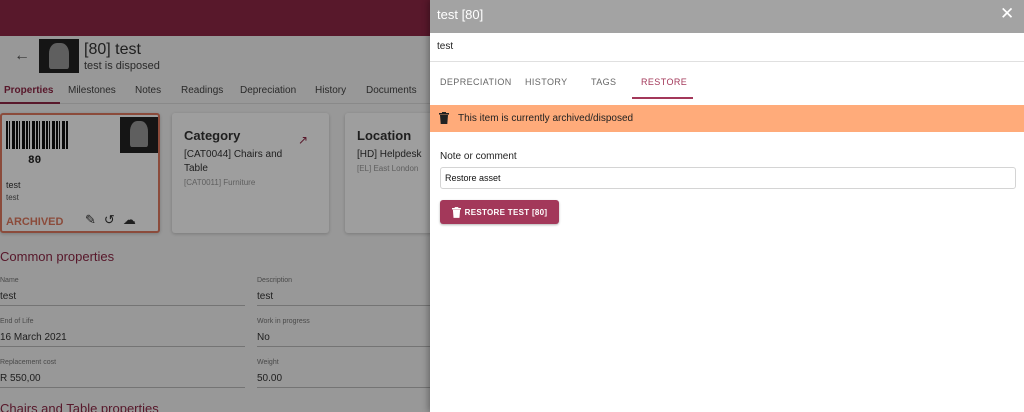 Image resolution: width=1024 pixels, height=412 pixels. I want to click on tab-depreciation: DEPRECIATION, so click(476, 82).